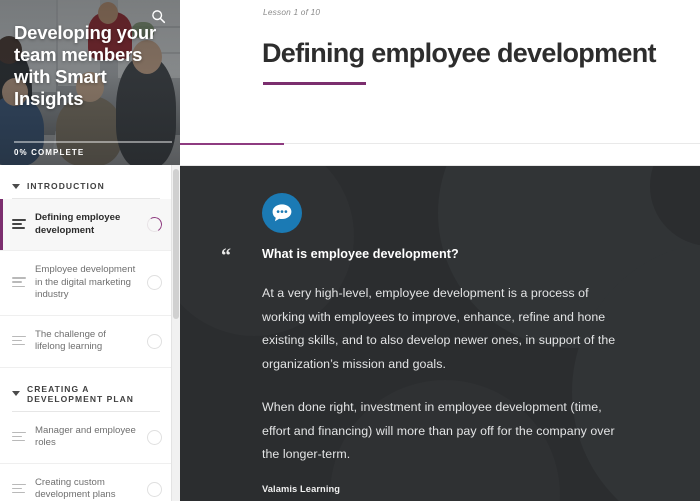 The width and height of the screenshot is (700, 501). Describe the element at coordinates (282, 213) in the screenshot. I see `speech-bubble-icon` at that location.